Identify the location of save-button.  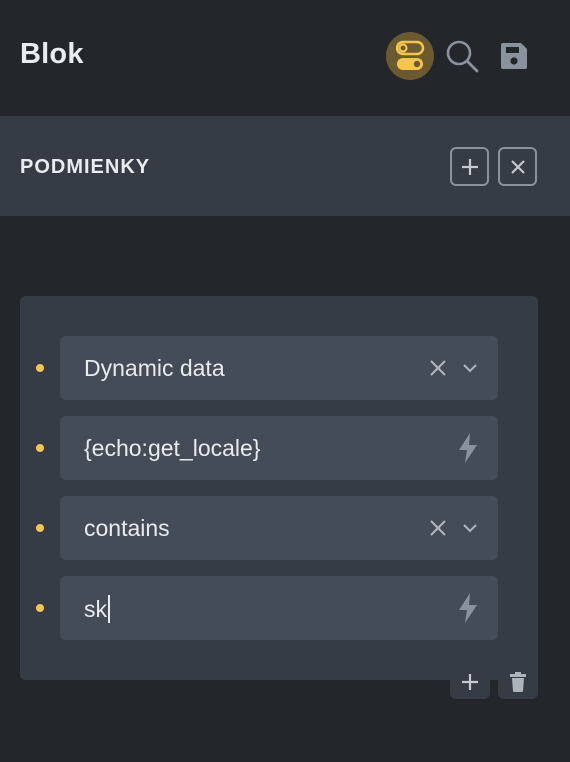
(514, 56).